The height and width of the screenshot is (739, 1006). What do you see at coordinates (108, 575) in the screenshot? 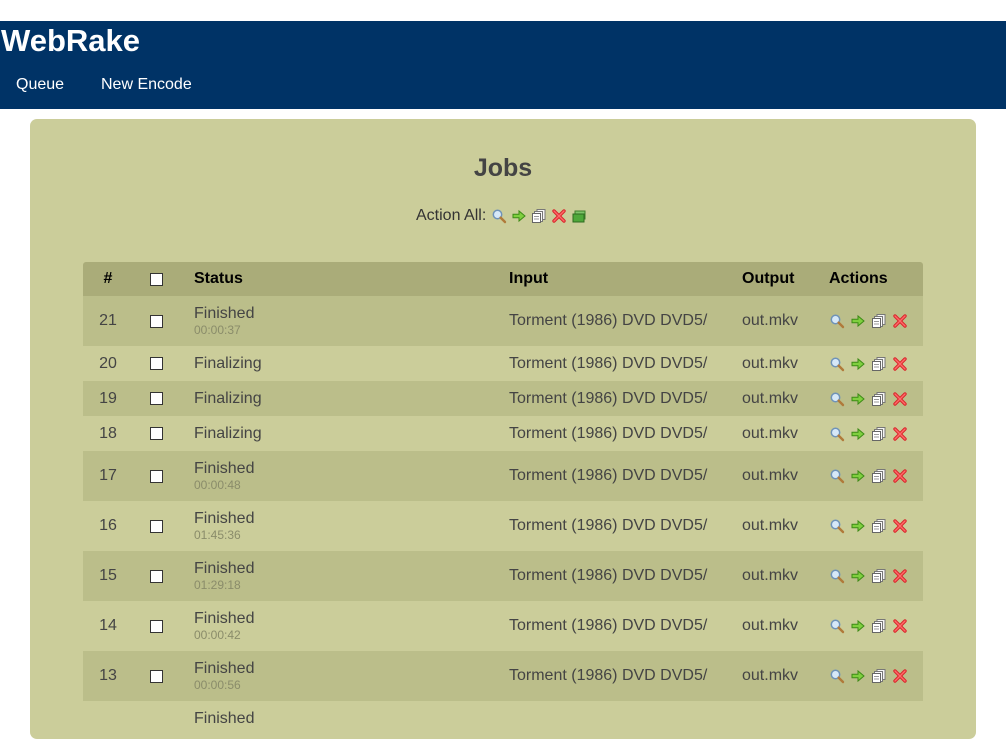
I see `job-id: 15` at bounding box center [108, 575].